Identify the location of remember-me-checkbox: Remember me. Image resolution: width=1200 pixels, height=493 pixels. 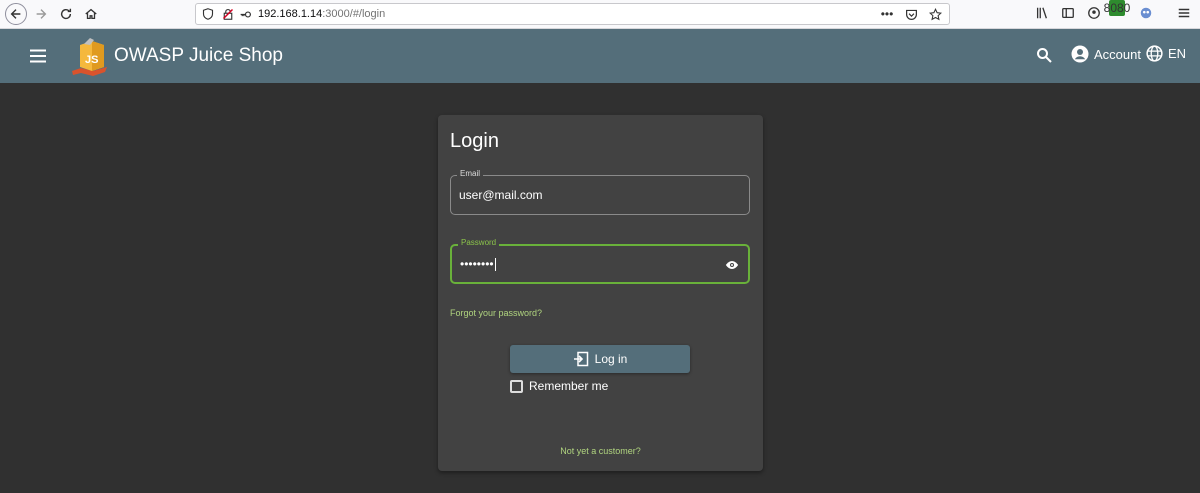
(559, 386).